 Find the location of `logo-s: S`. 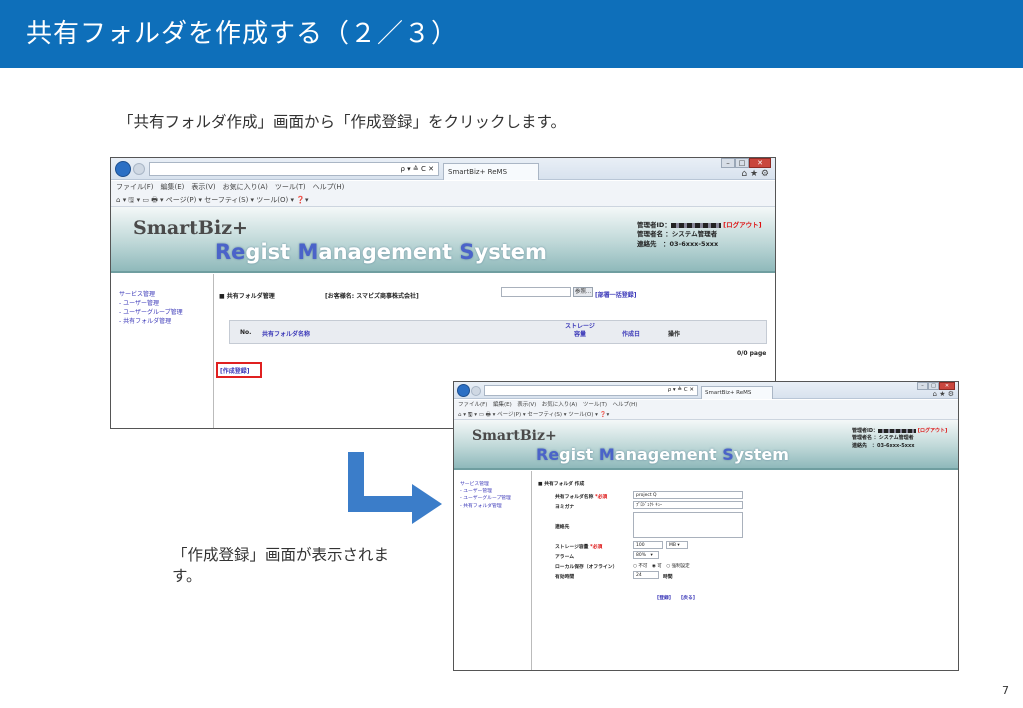

logo-s: S is located at coordinates (467, 252).